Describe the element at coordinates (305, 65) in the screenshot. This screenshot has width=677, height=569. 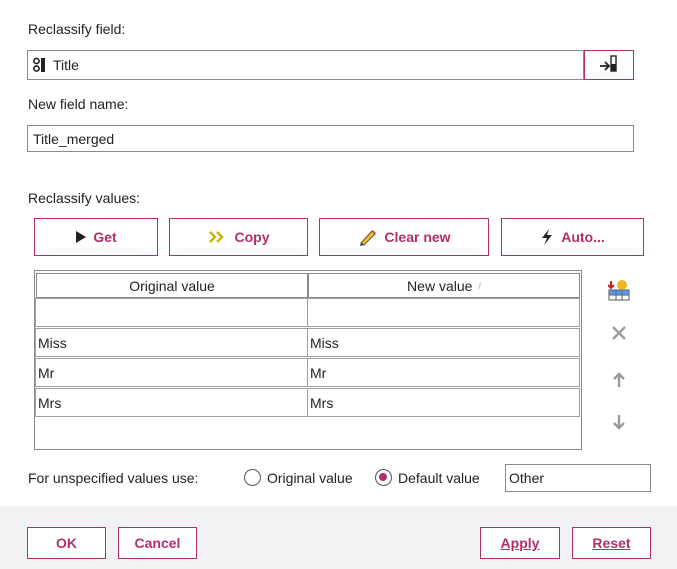
I see `reclassify-field-select: Title` at that location.